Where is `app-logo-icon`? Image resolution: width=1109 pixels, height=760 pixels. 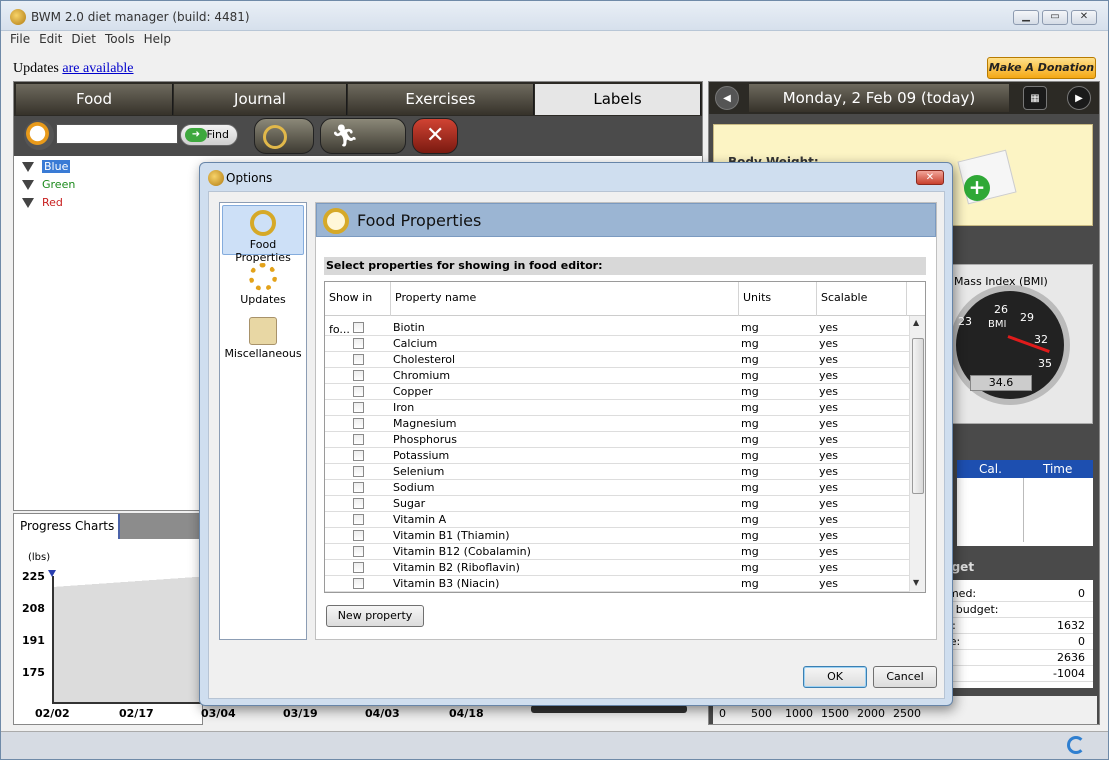
app-logo-icon is located at coordinates (18, 17).